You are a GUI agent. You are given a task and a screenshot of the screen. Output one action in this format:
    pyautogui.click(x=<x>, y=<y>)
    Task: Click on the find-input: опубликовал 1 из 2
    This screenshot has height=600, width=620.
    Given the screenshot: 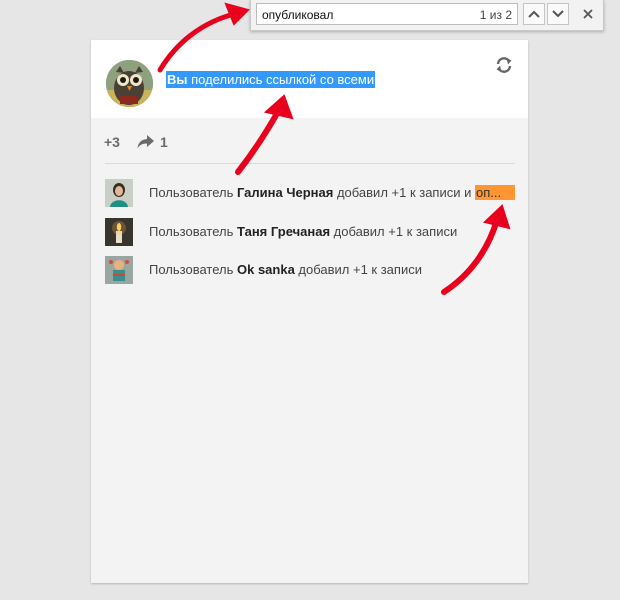 What is the action you would take?
    pyautogui.click(x=387, y=14)
    